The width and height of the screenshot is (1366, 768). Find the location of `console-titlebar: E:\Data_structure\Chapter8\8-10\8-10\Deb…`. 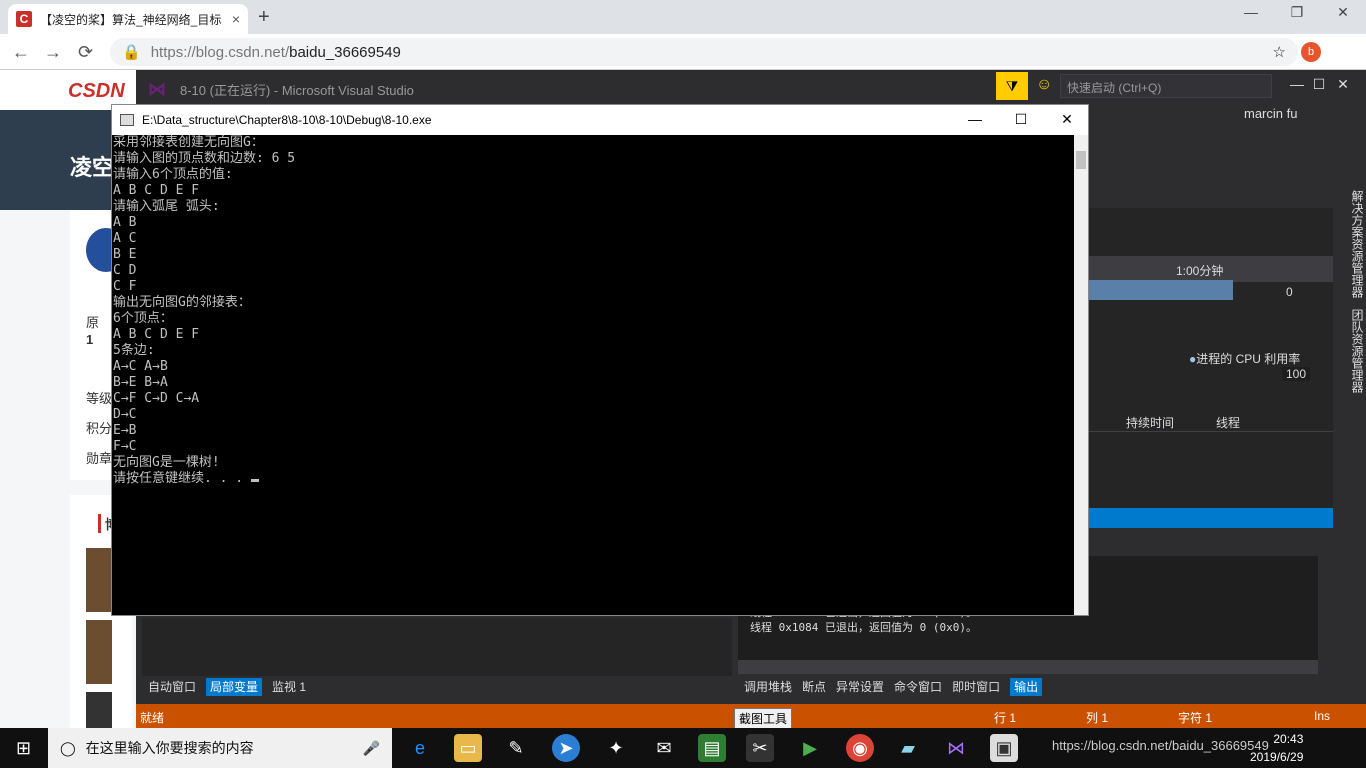

console-titlebar: E:\Data_structure\Chapter8\8-10\8-10\Deb… is located at coordinates (600, 120).